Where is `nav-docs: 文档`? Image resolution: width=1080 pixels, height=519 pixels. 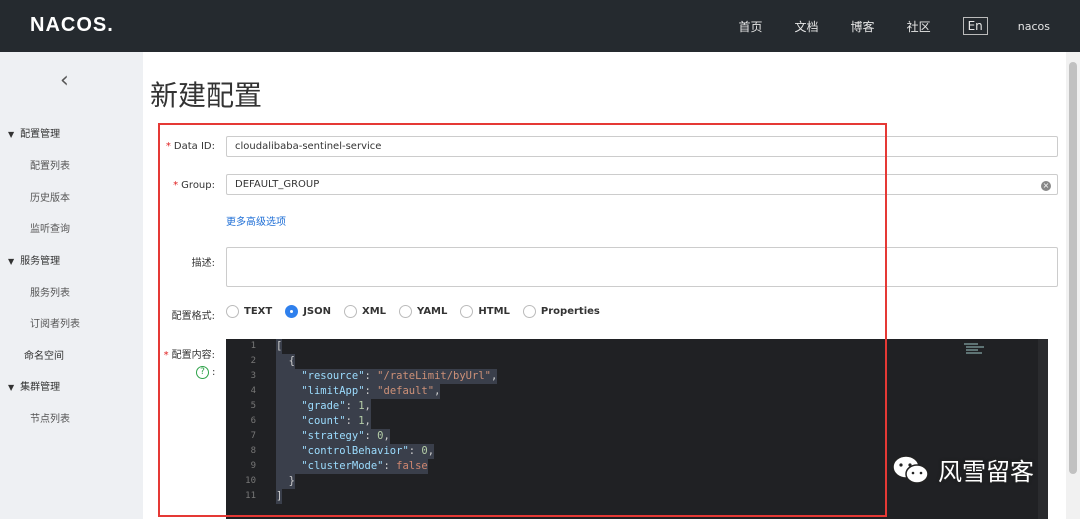 nav-docs: 文档 is located at coordinates (807, 26).